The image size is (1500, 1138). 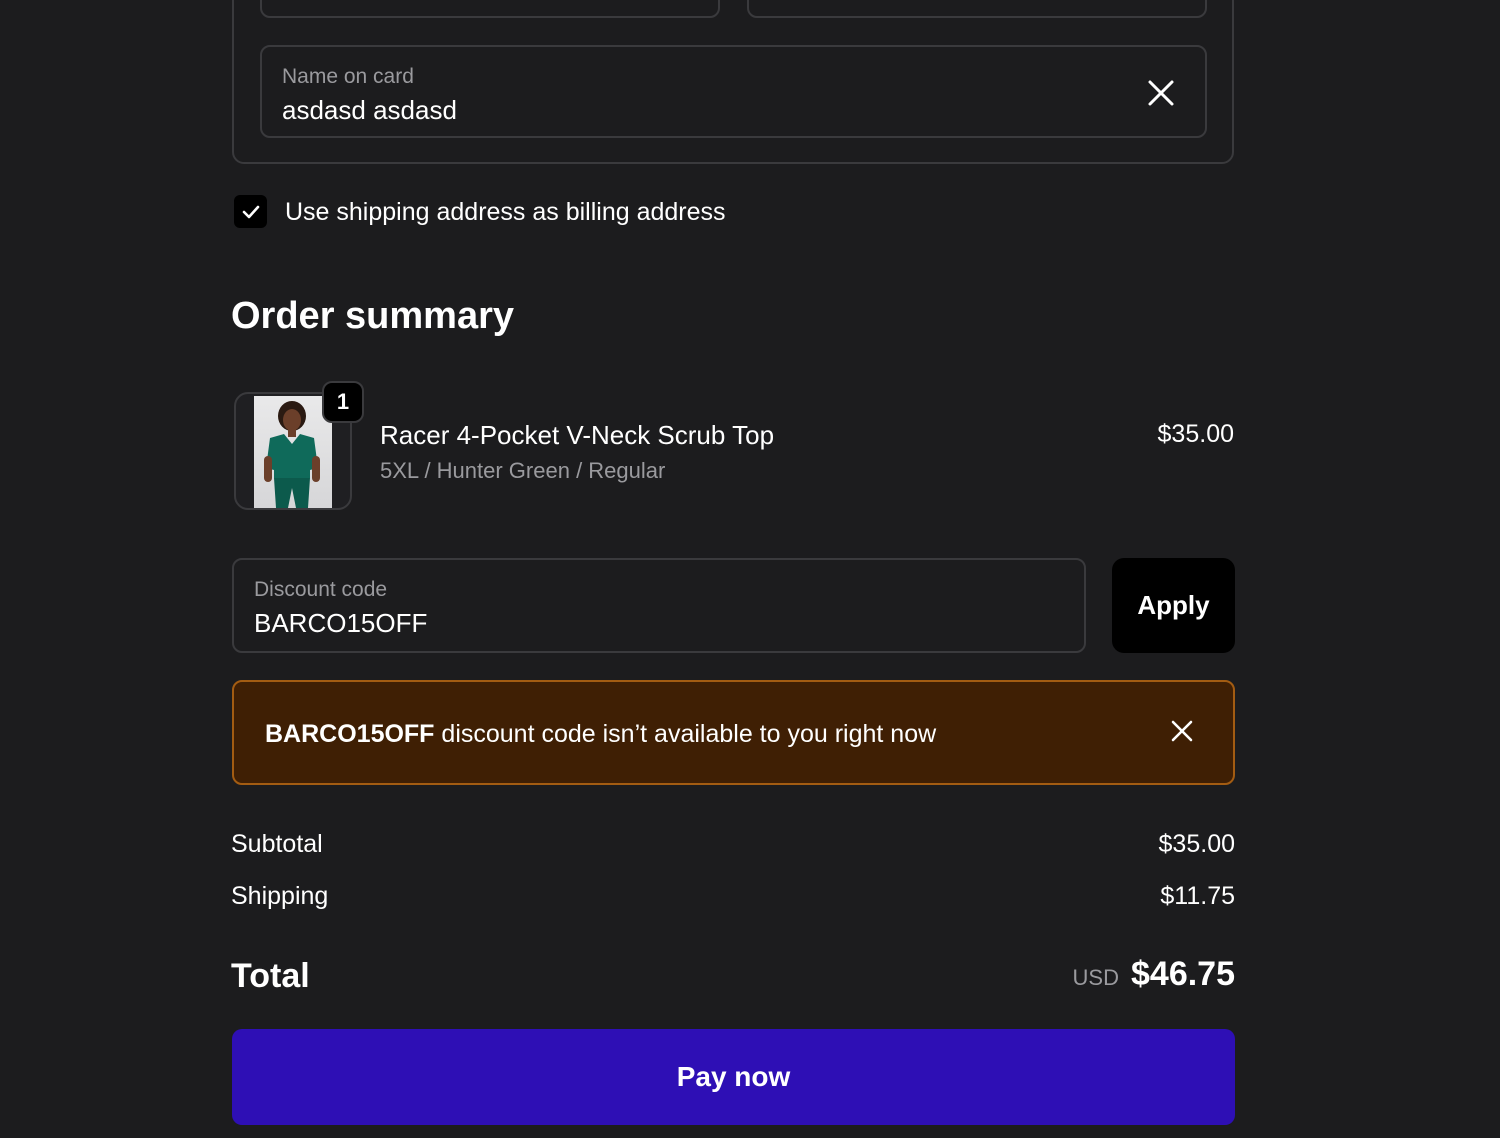 What do you see at coordinates (340, 623) in the screenshot?
I see `discount-code-value: BARCO15OFF` at bounding box center [340, 623].